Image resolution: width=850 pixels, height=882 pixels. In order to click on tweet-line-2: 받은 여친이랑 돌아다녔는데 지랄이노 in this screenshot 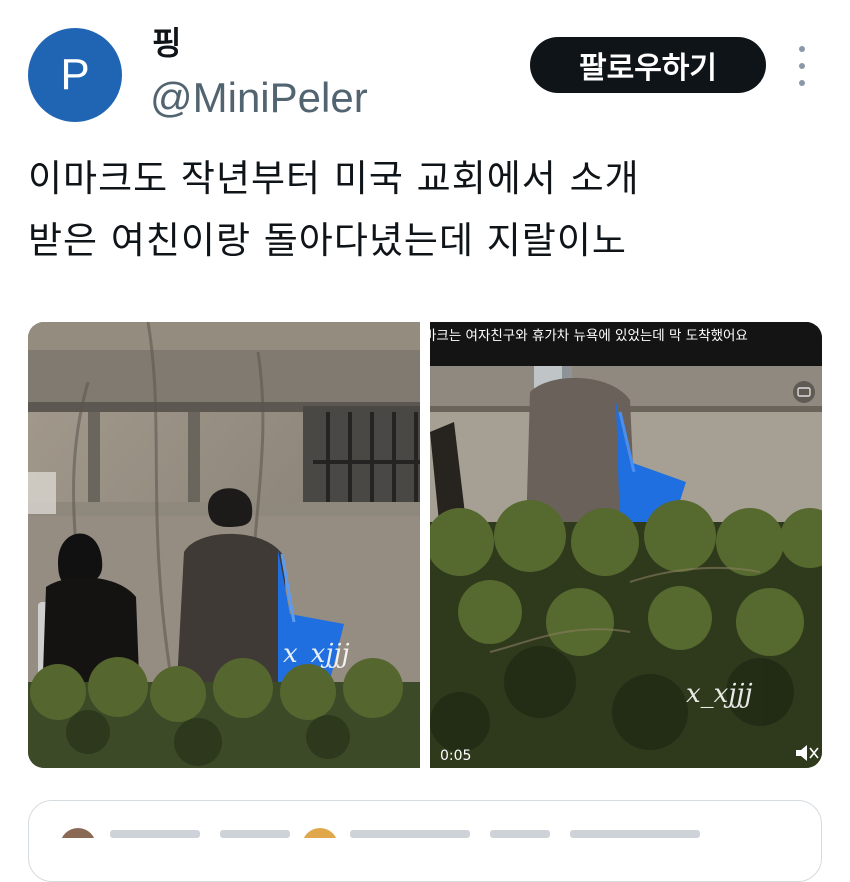, I will do `click(327, 240)`.